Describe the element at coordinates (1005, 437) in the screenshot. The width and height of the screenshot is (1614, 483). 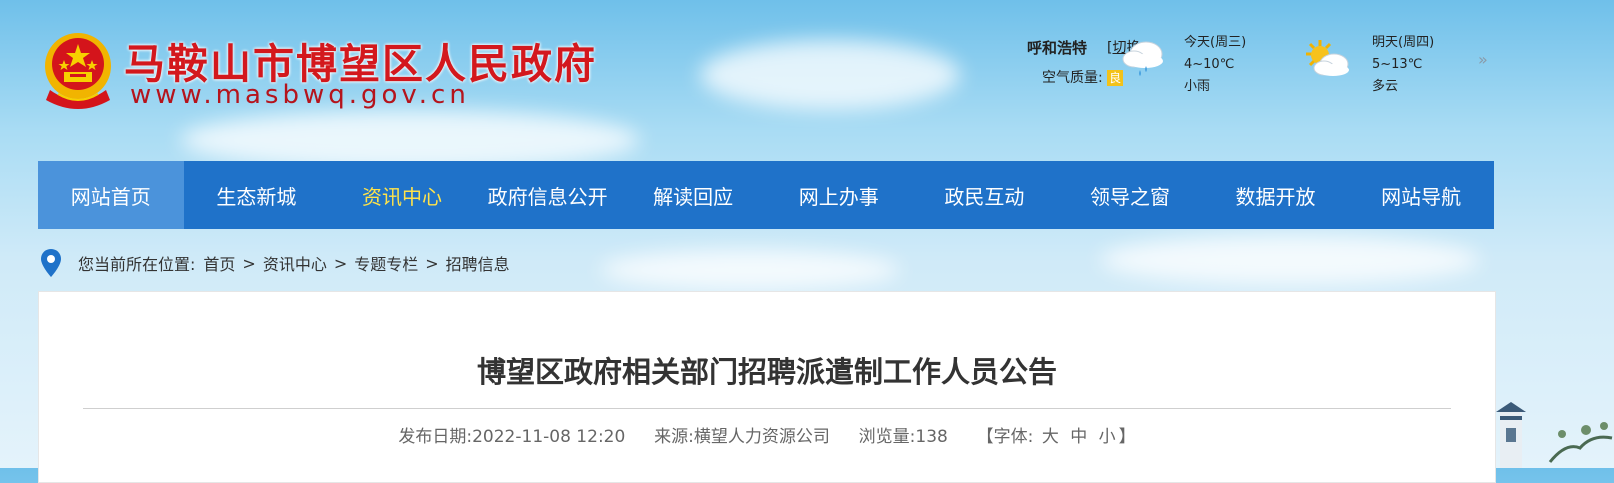
I see `font-size-label: 【字体:` at that location.